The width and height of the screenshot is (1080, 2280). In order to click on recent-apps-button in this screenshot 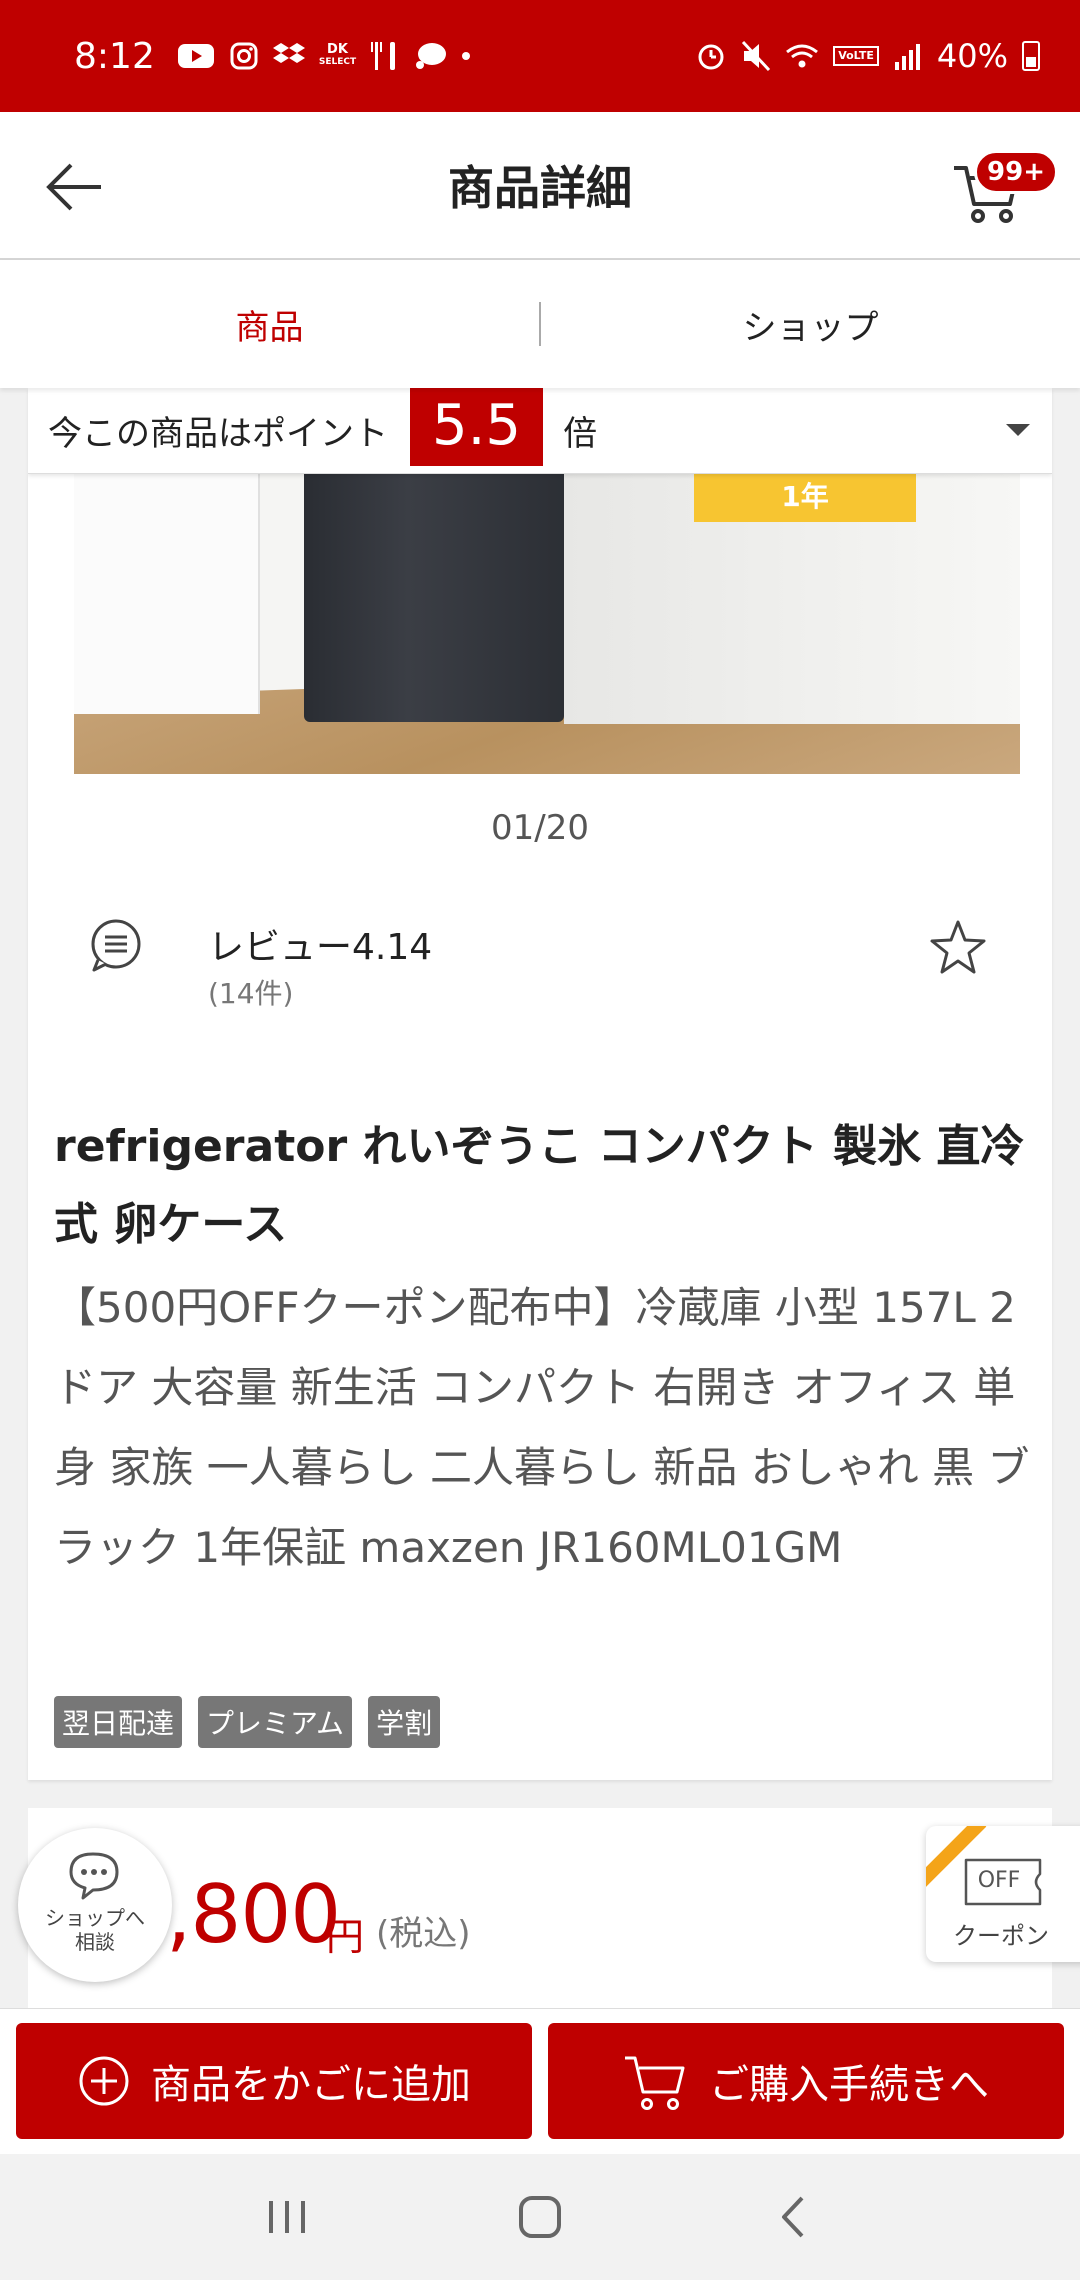, I will do `click(287, 2217)`.